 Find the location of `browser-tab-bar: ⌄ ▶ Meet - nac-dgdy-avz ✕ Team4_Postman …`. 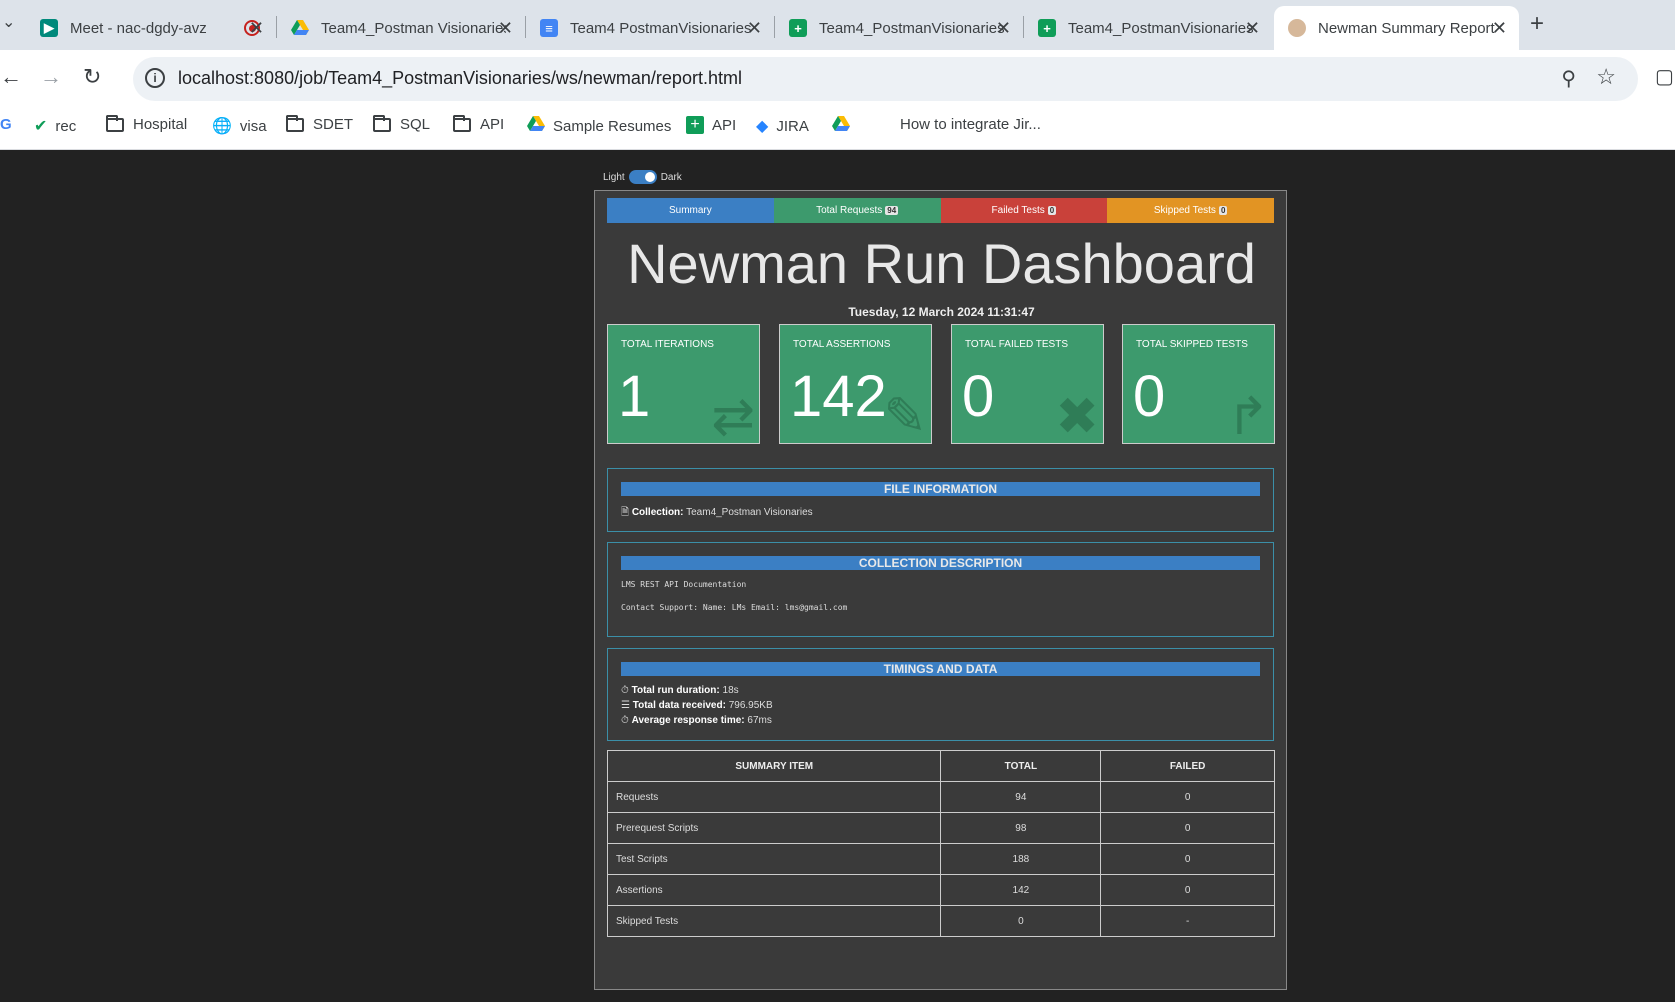

browser-tab-bar: ⌄ ▶ Meet - nac-dgdy-avz ✕ Team4_Postman … is located at coordinates (837, 25).